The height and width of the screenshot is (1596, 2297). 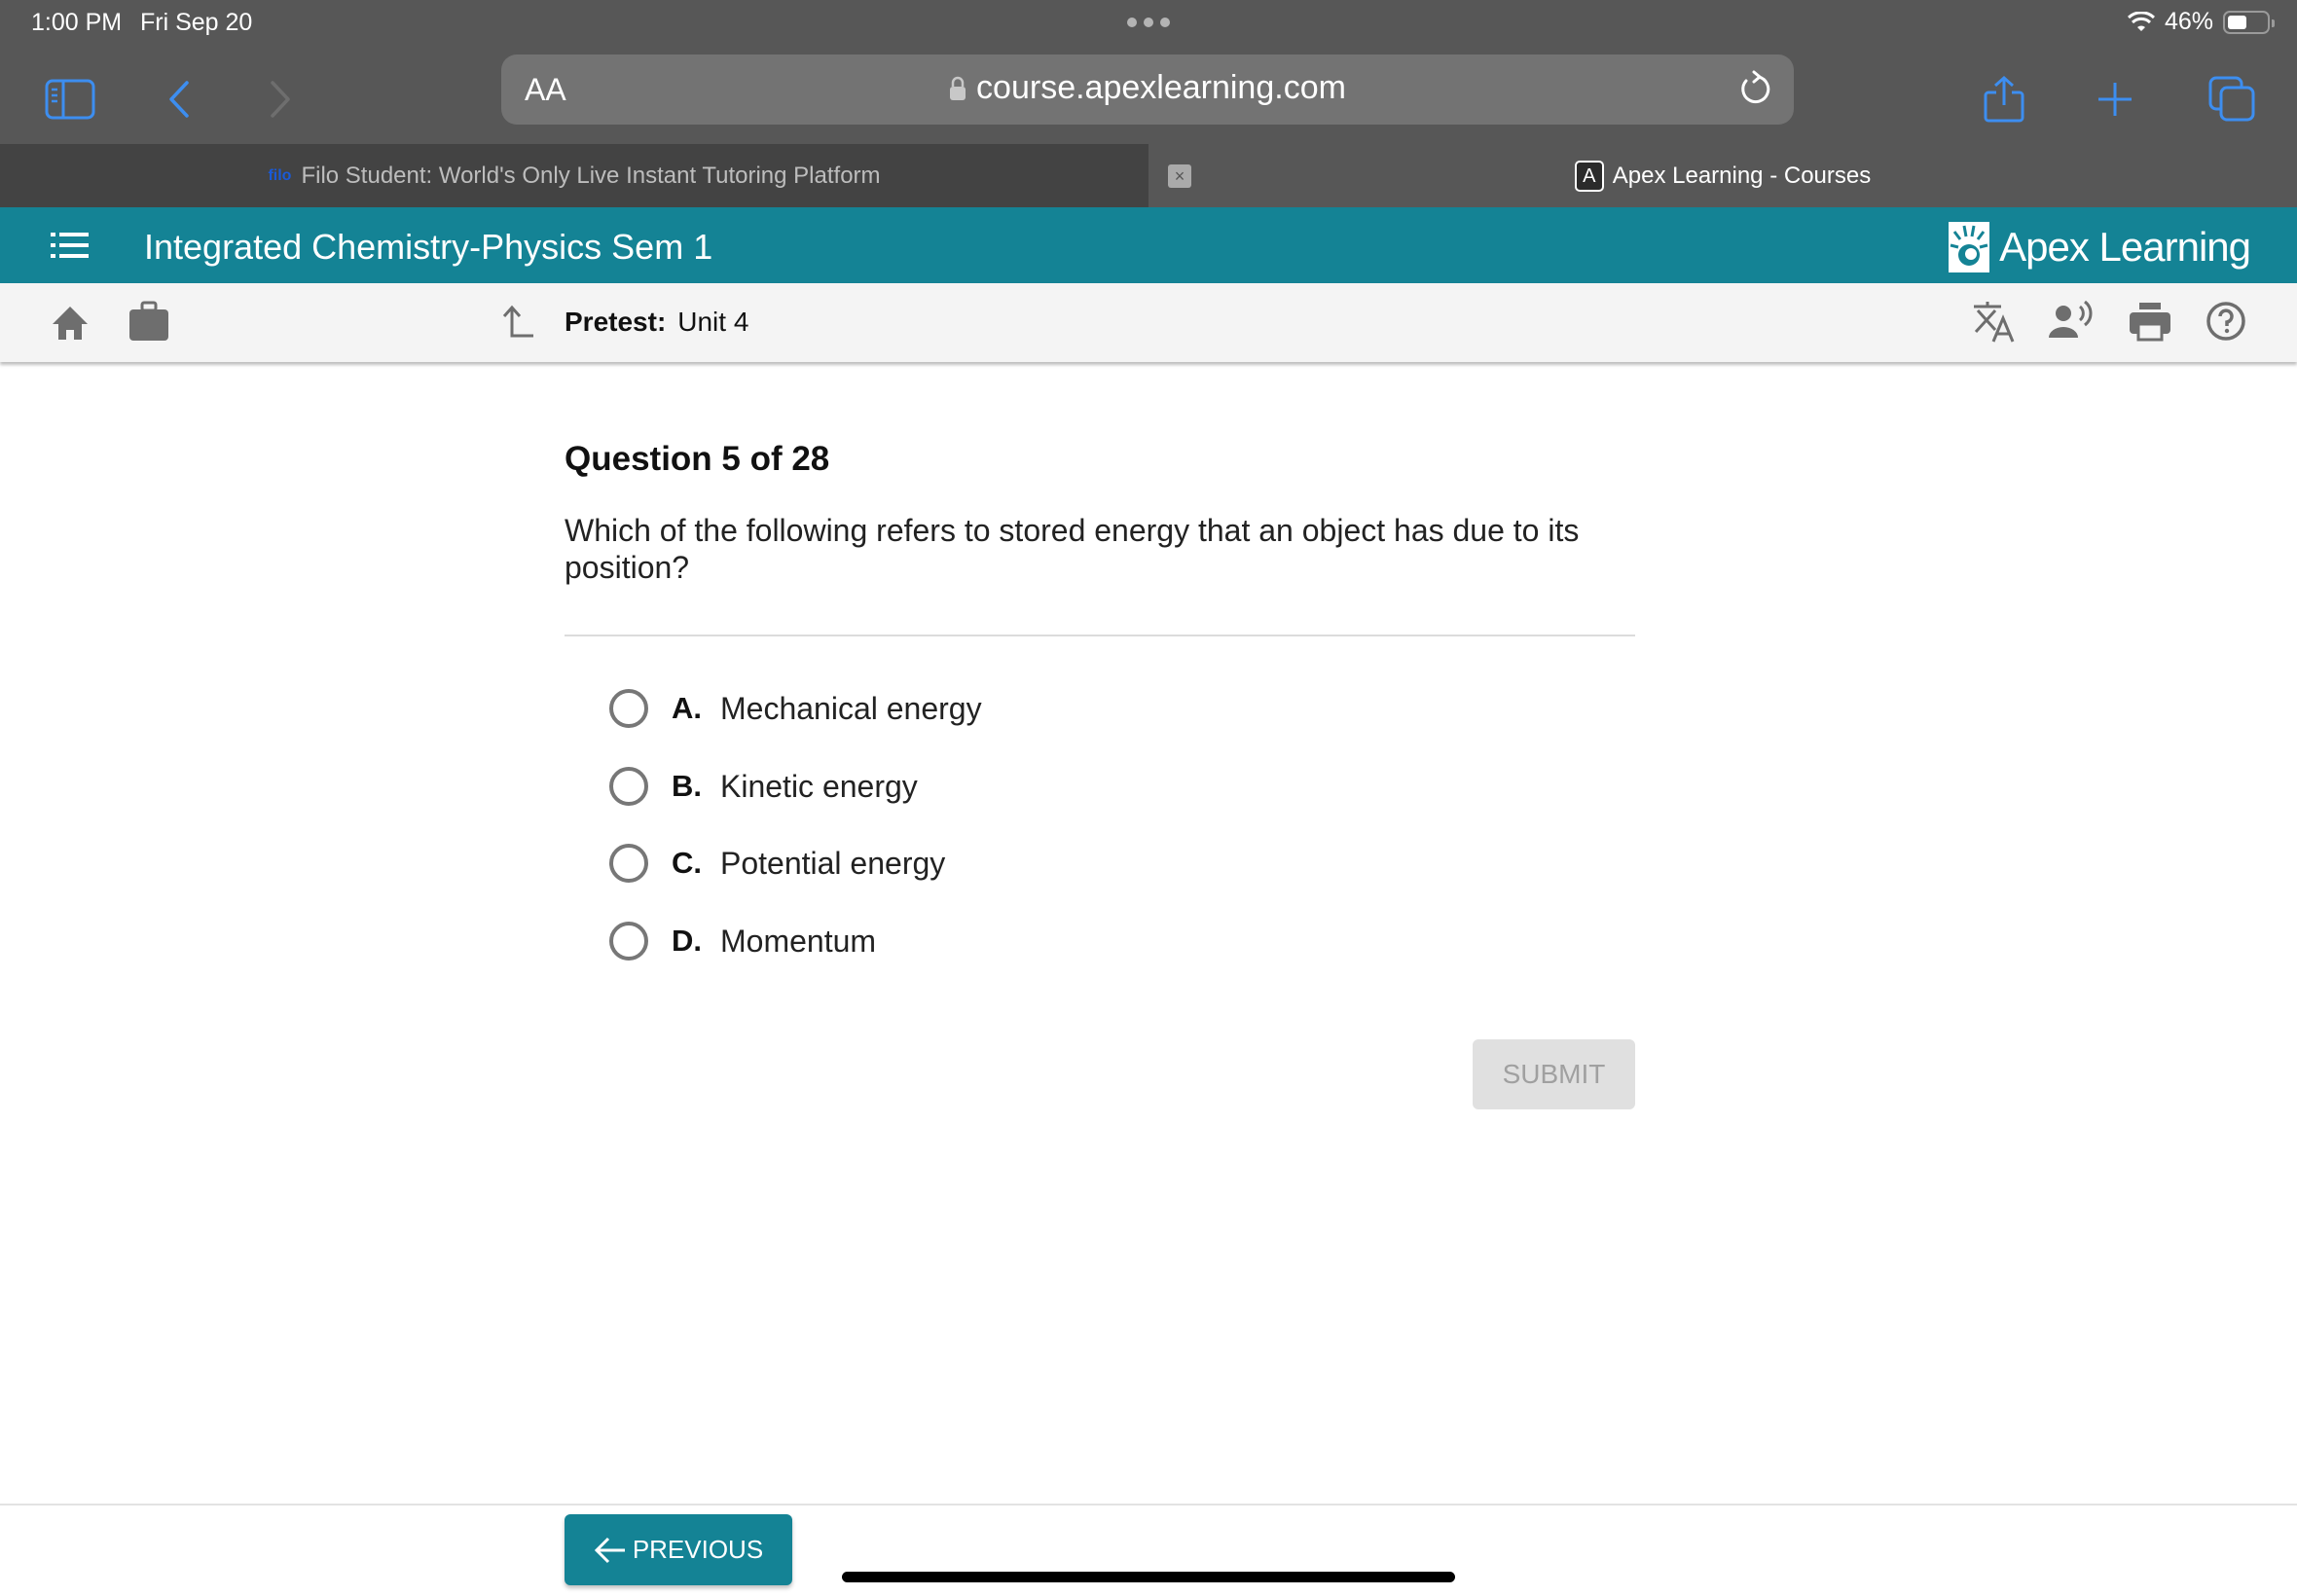 I want to click on forward-button, so click(x=280, y=99).